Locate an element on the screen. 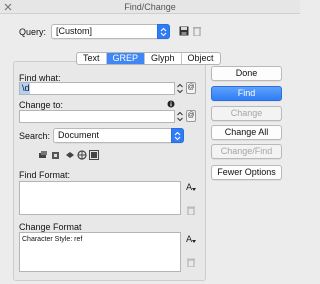 This screenshot has height=284, width=320. done-button: Done is located at coordinates (246, 73).